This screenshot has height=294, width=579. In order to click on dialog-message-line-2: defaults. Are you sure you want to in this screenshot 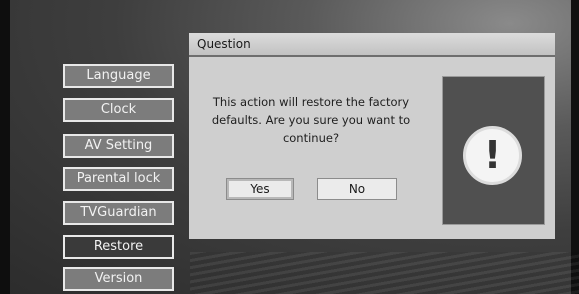, I will do `click(311, 120)`.